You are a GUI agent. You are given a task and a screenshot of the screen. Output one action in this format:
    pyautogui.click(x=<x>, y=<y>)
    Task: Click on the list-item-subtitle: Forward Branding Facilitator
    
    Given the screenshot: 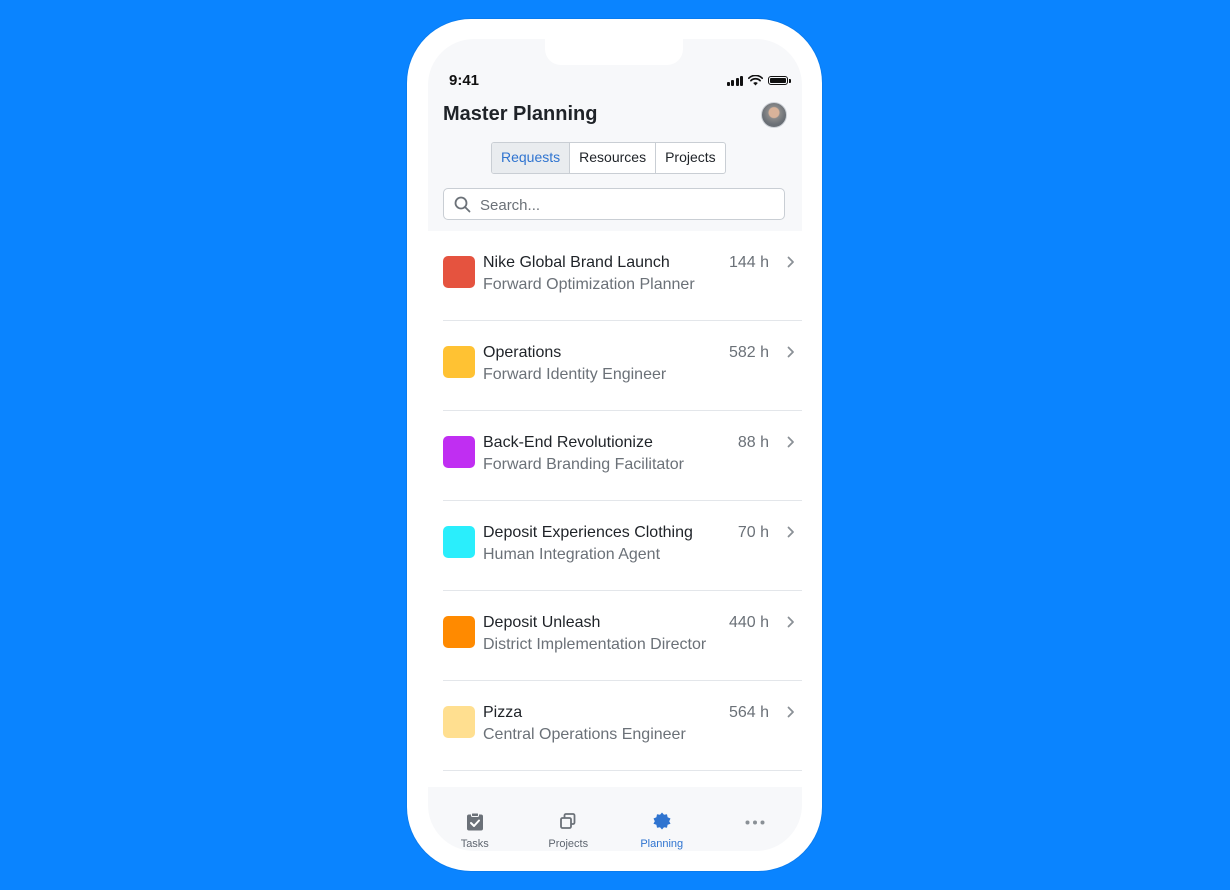 What is the action you would take?
    pyautogui.click(x=583, y=464)
    